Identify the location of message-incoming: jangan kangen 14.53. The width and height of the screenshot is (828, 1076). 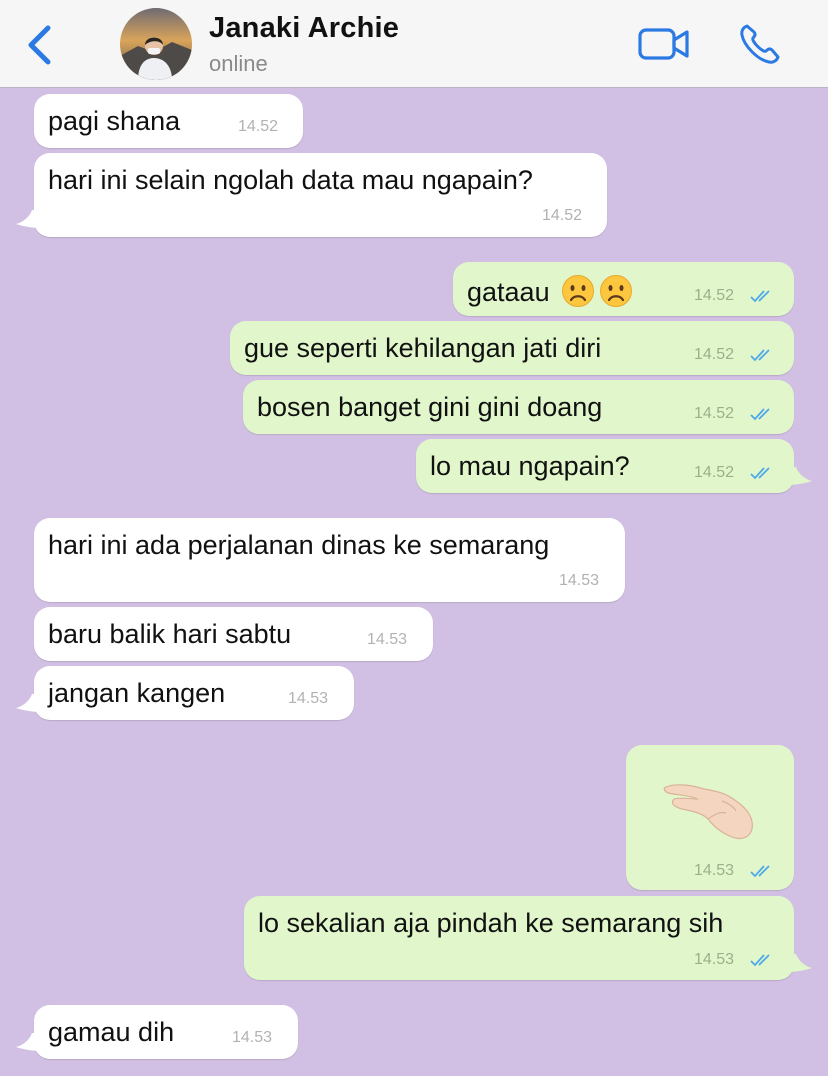
(194, 693).